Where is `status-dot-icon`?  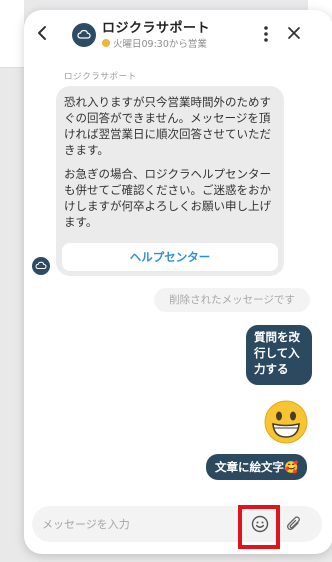
status-dot-icon is located at coordinates (106, 43).